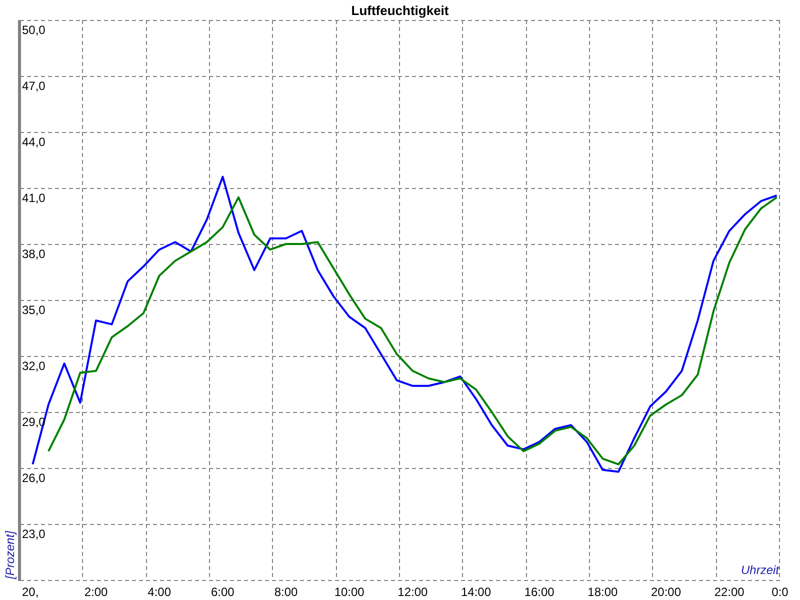 The width and height of the screenshot is (800, 600). Describe the element at coordinates (539, 592) in the screenshot. I see `x-tick-label: 16:00` at that location.